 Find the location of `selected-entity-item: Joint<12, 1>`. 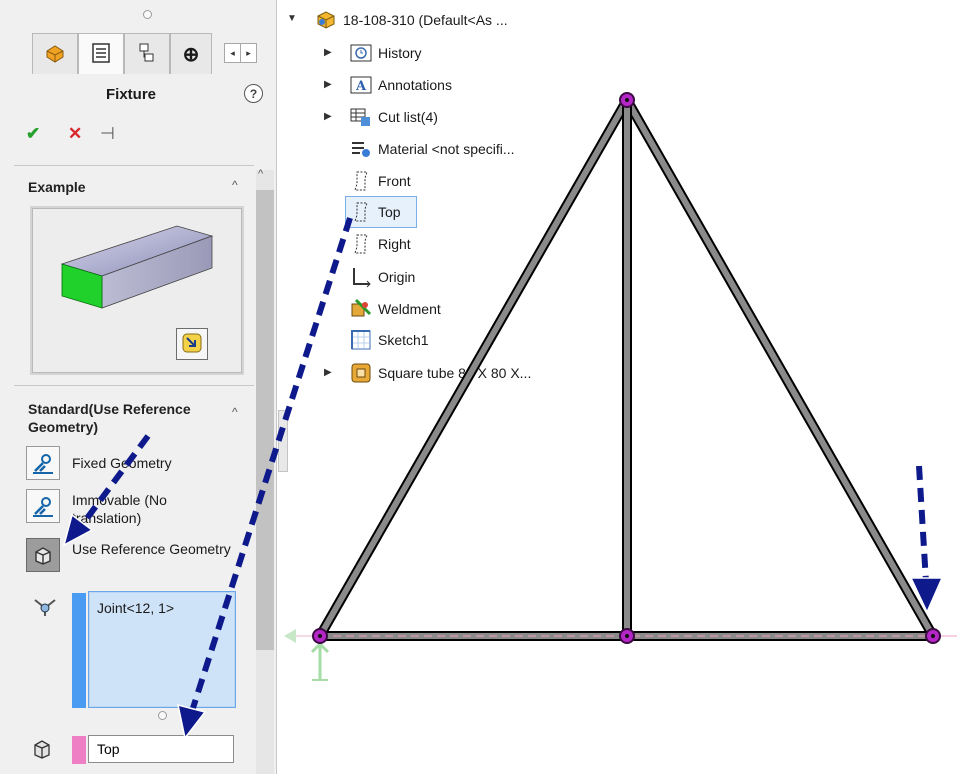

selected-entity-item: Joint<12, 1> is located at coordinates (135, 608).